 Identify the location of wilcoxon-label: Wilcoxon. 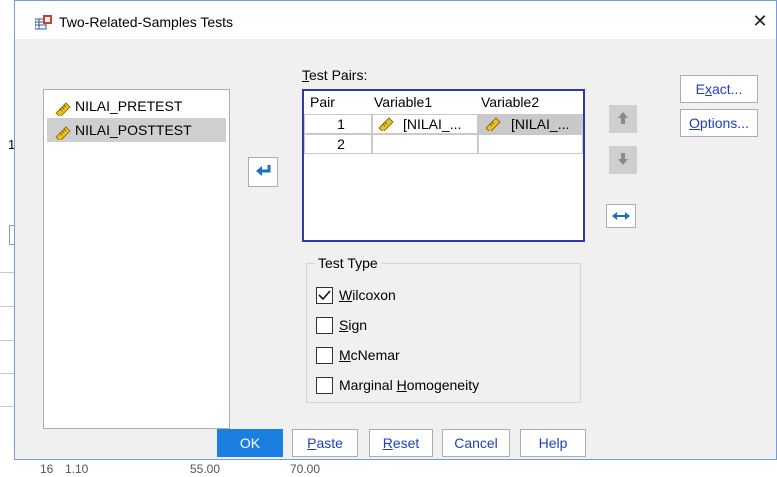
(367, 295).